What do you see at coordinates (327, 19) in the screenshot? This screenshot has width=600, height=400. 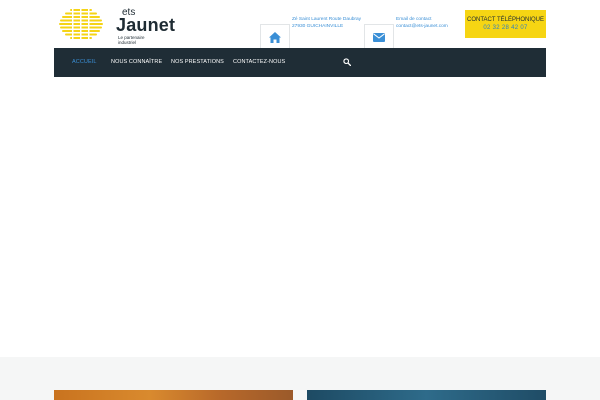 I see `address-line-1: Zé Saint Laurent Route Daubray` at bounding box center [327, 19].